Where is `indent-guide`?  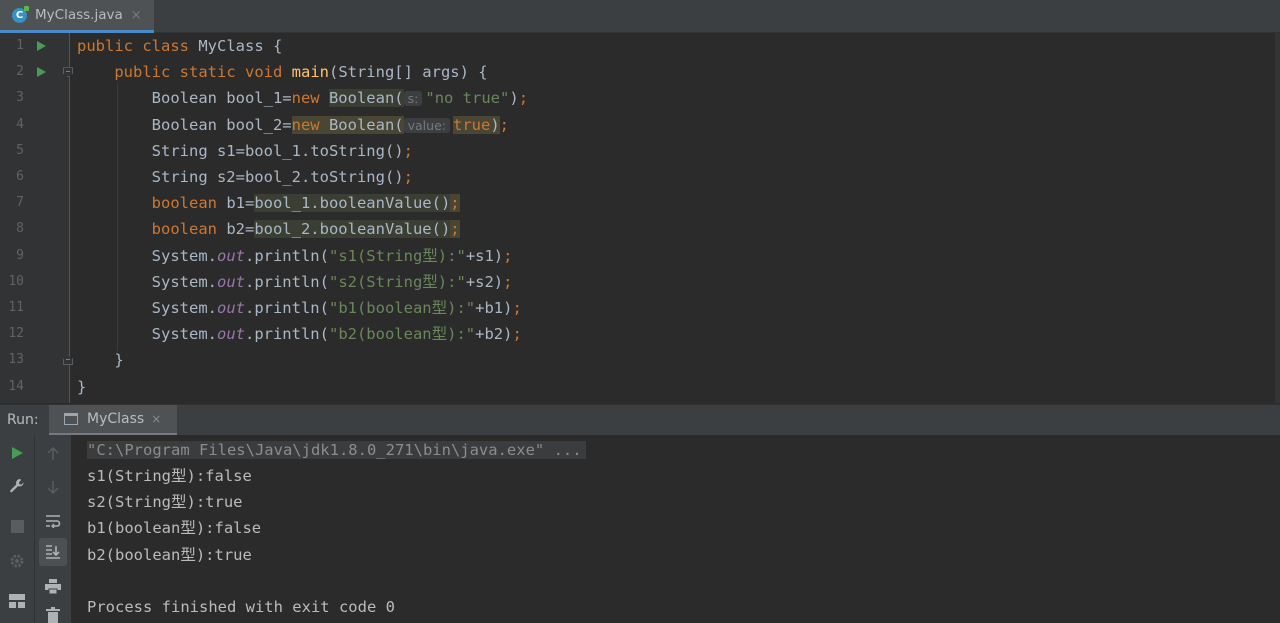
indent-guide is located at coordinates (117, 217).